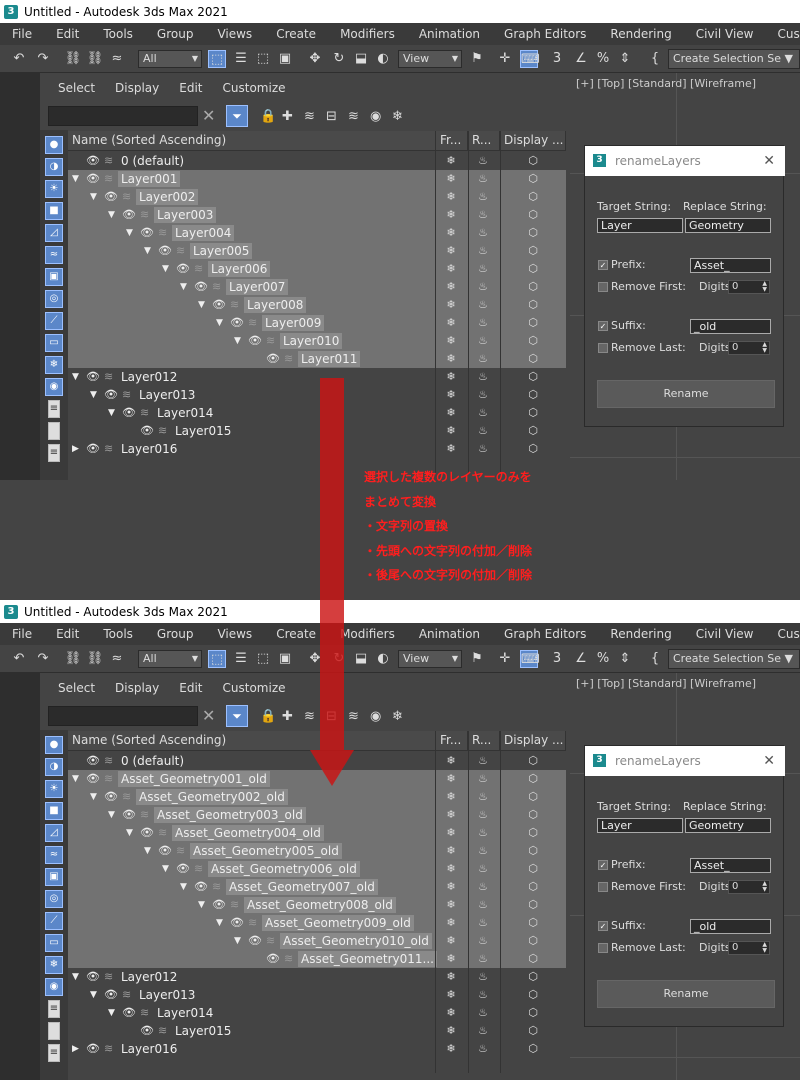  Describe the element at coordinates (43, 59) in the screenshot. I see `redo-icon: ↷` at that location.